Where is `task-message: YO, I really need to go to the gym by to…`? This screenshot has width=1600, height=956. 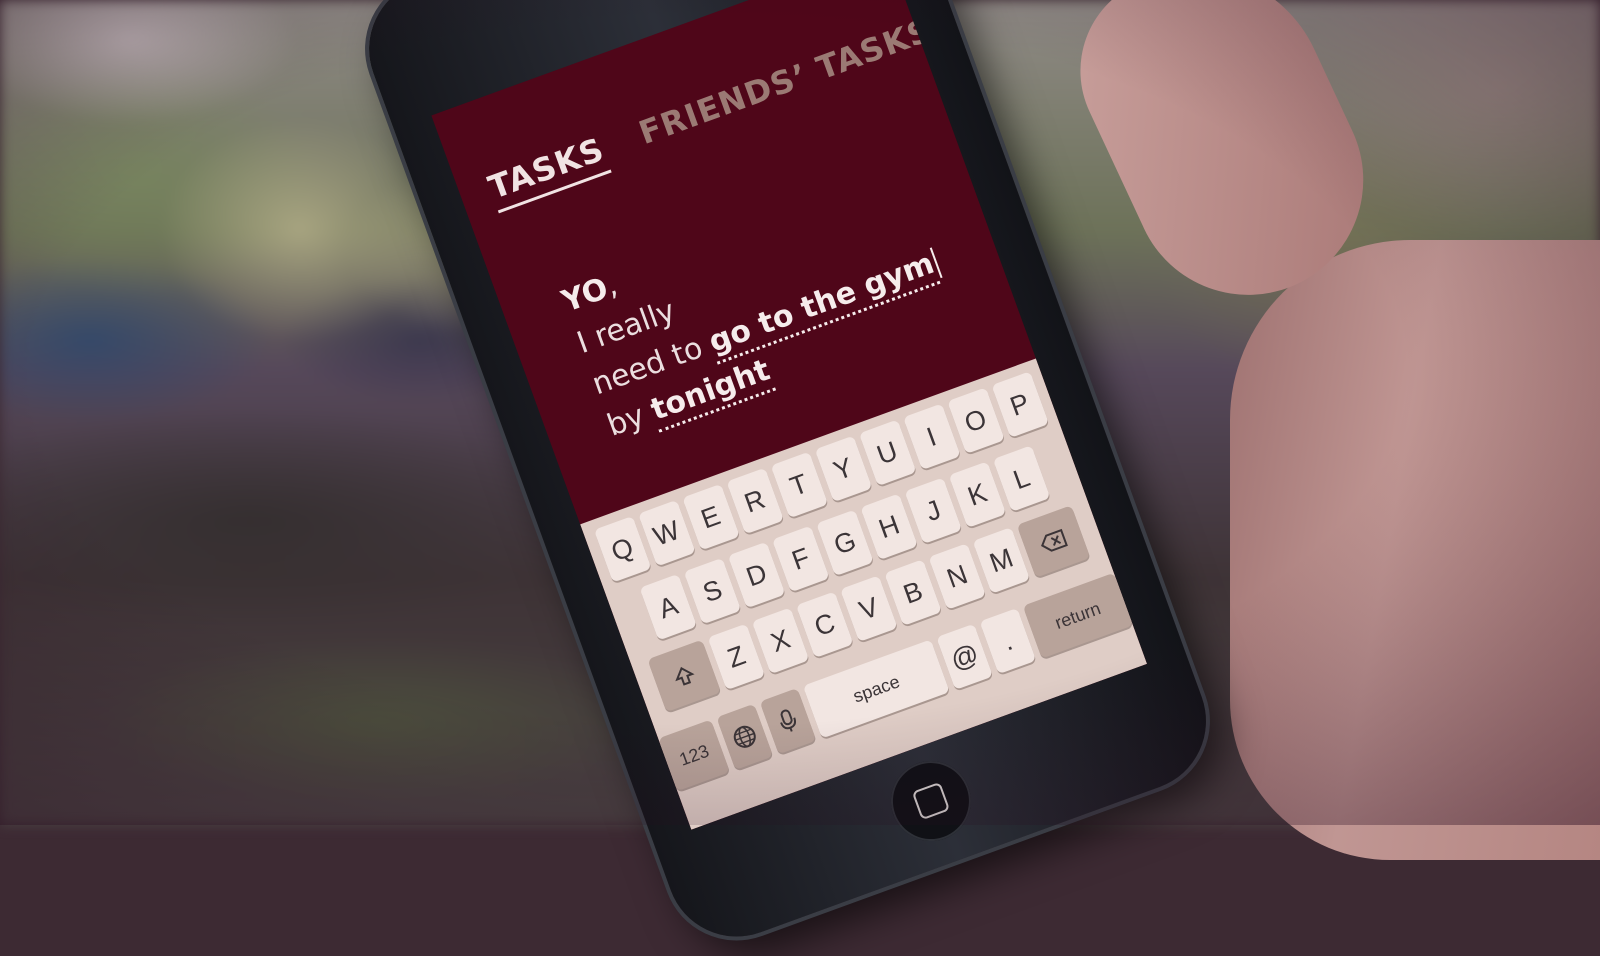
task-message: YO, I really need to go to the gym by to… is located at coordinates (757, 303).